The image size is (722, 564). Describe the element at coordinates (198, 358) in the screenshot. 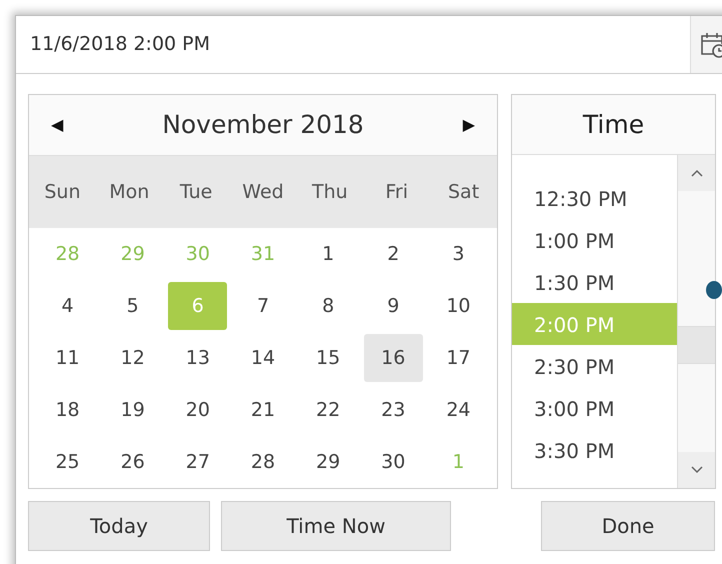

I see `day-cell: 13` at that location.